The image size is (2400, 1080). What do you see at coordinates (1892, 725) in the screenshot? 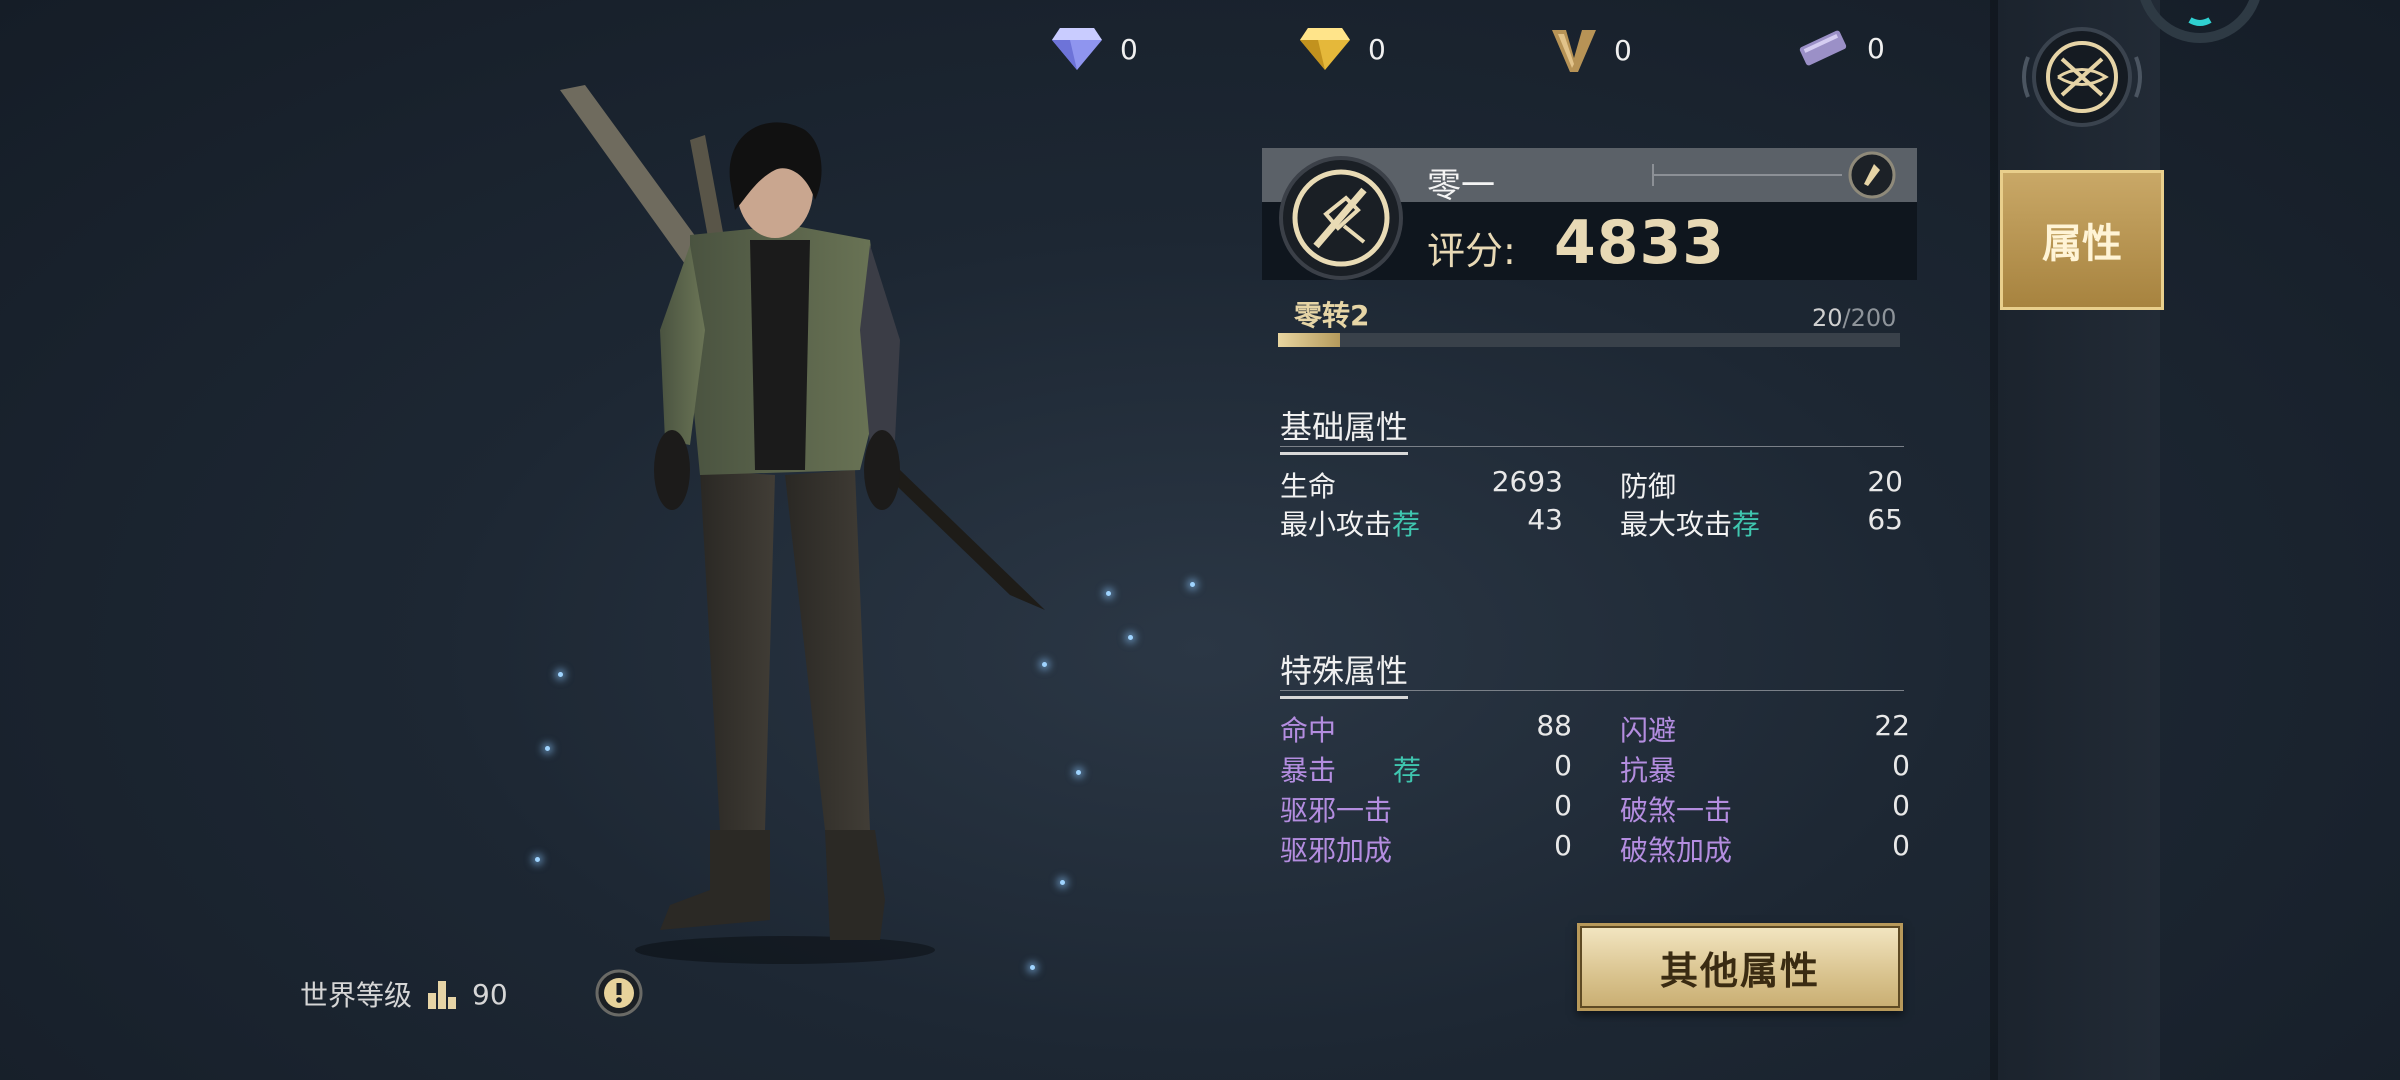
I see `stat-dodge-value: 22` at bounding box center [1892, 725].